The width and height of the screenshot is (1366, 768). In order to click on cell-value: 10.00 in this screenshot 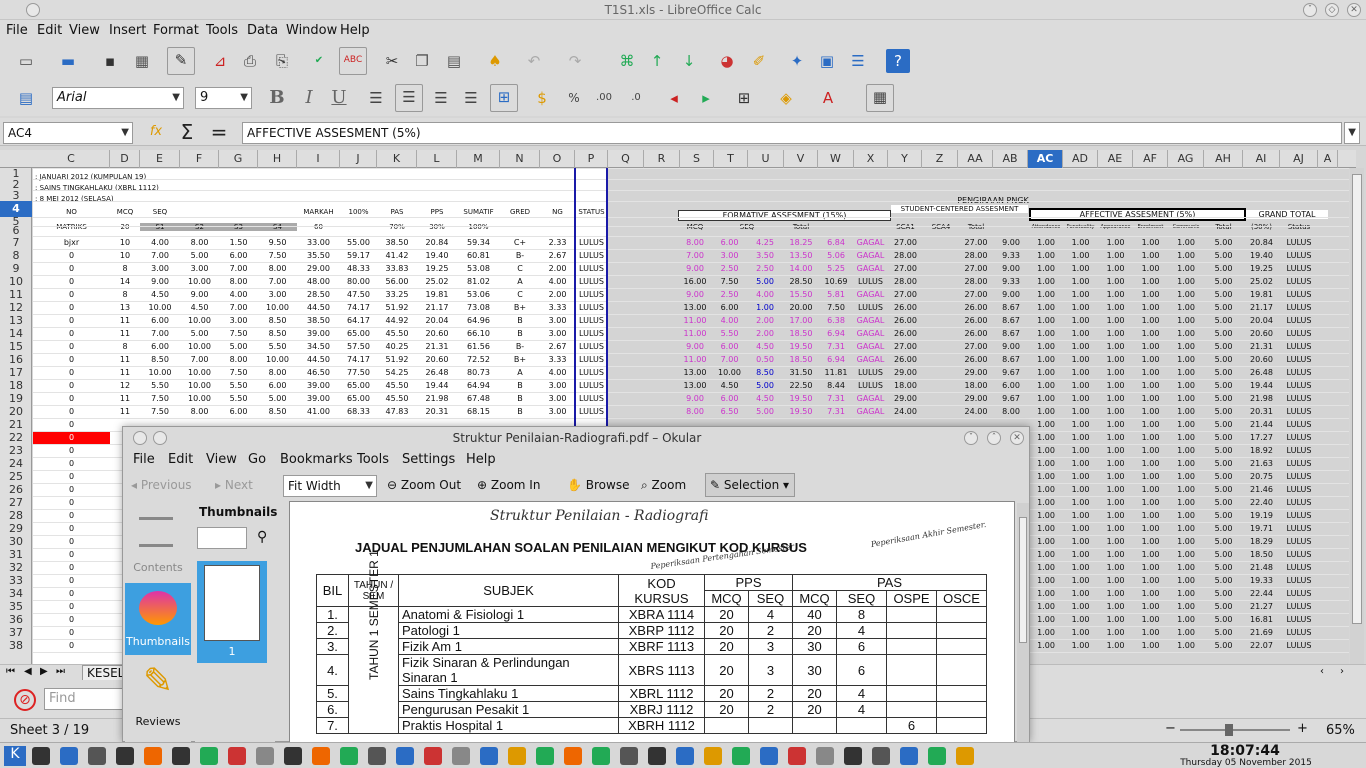, I will do `click(199, 321)`.